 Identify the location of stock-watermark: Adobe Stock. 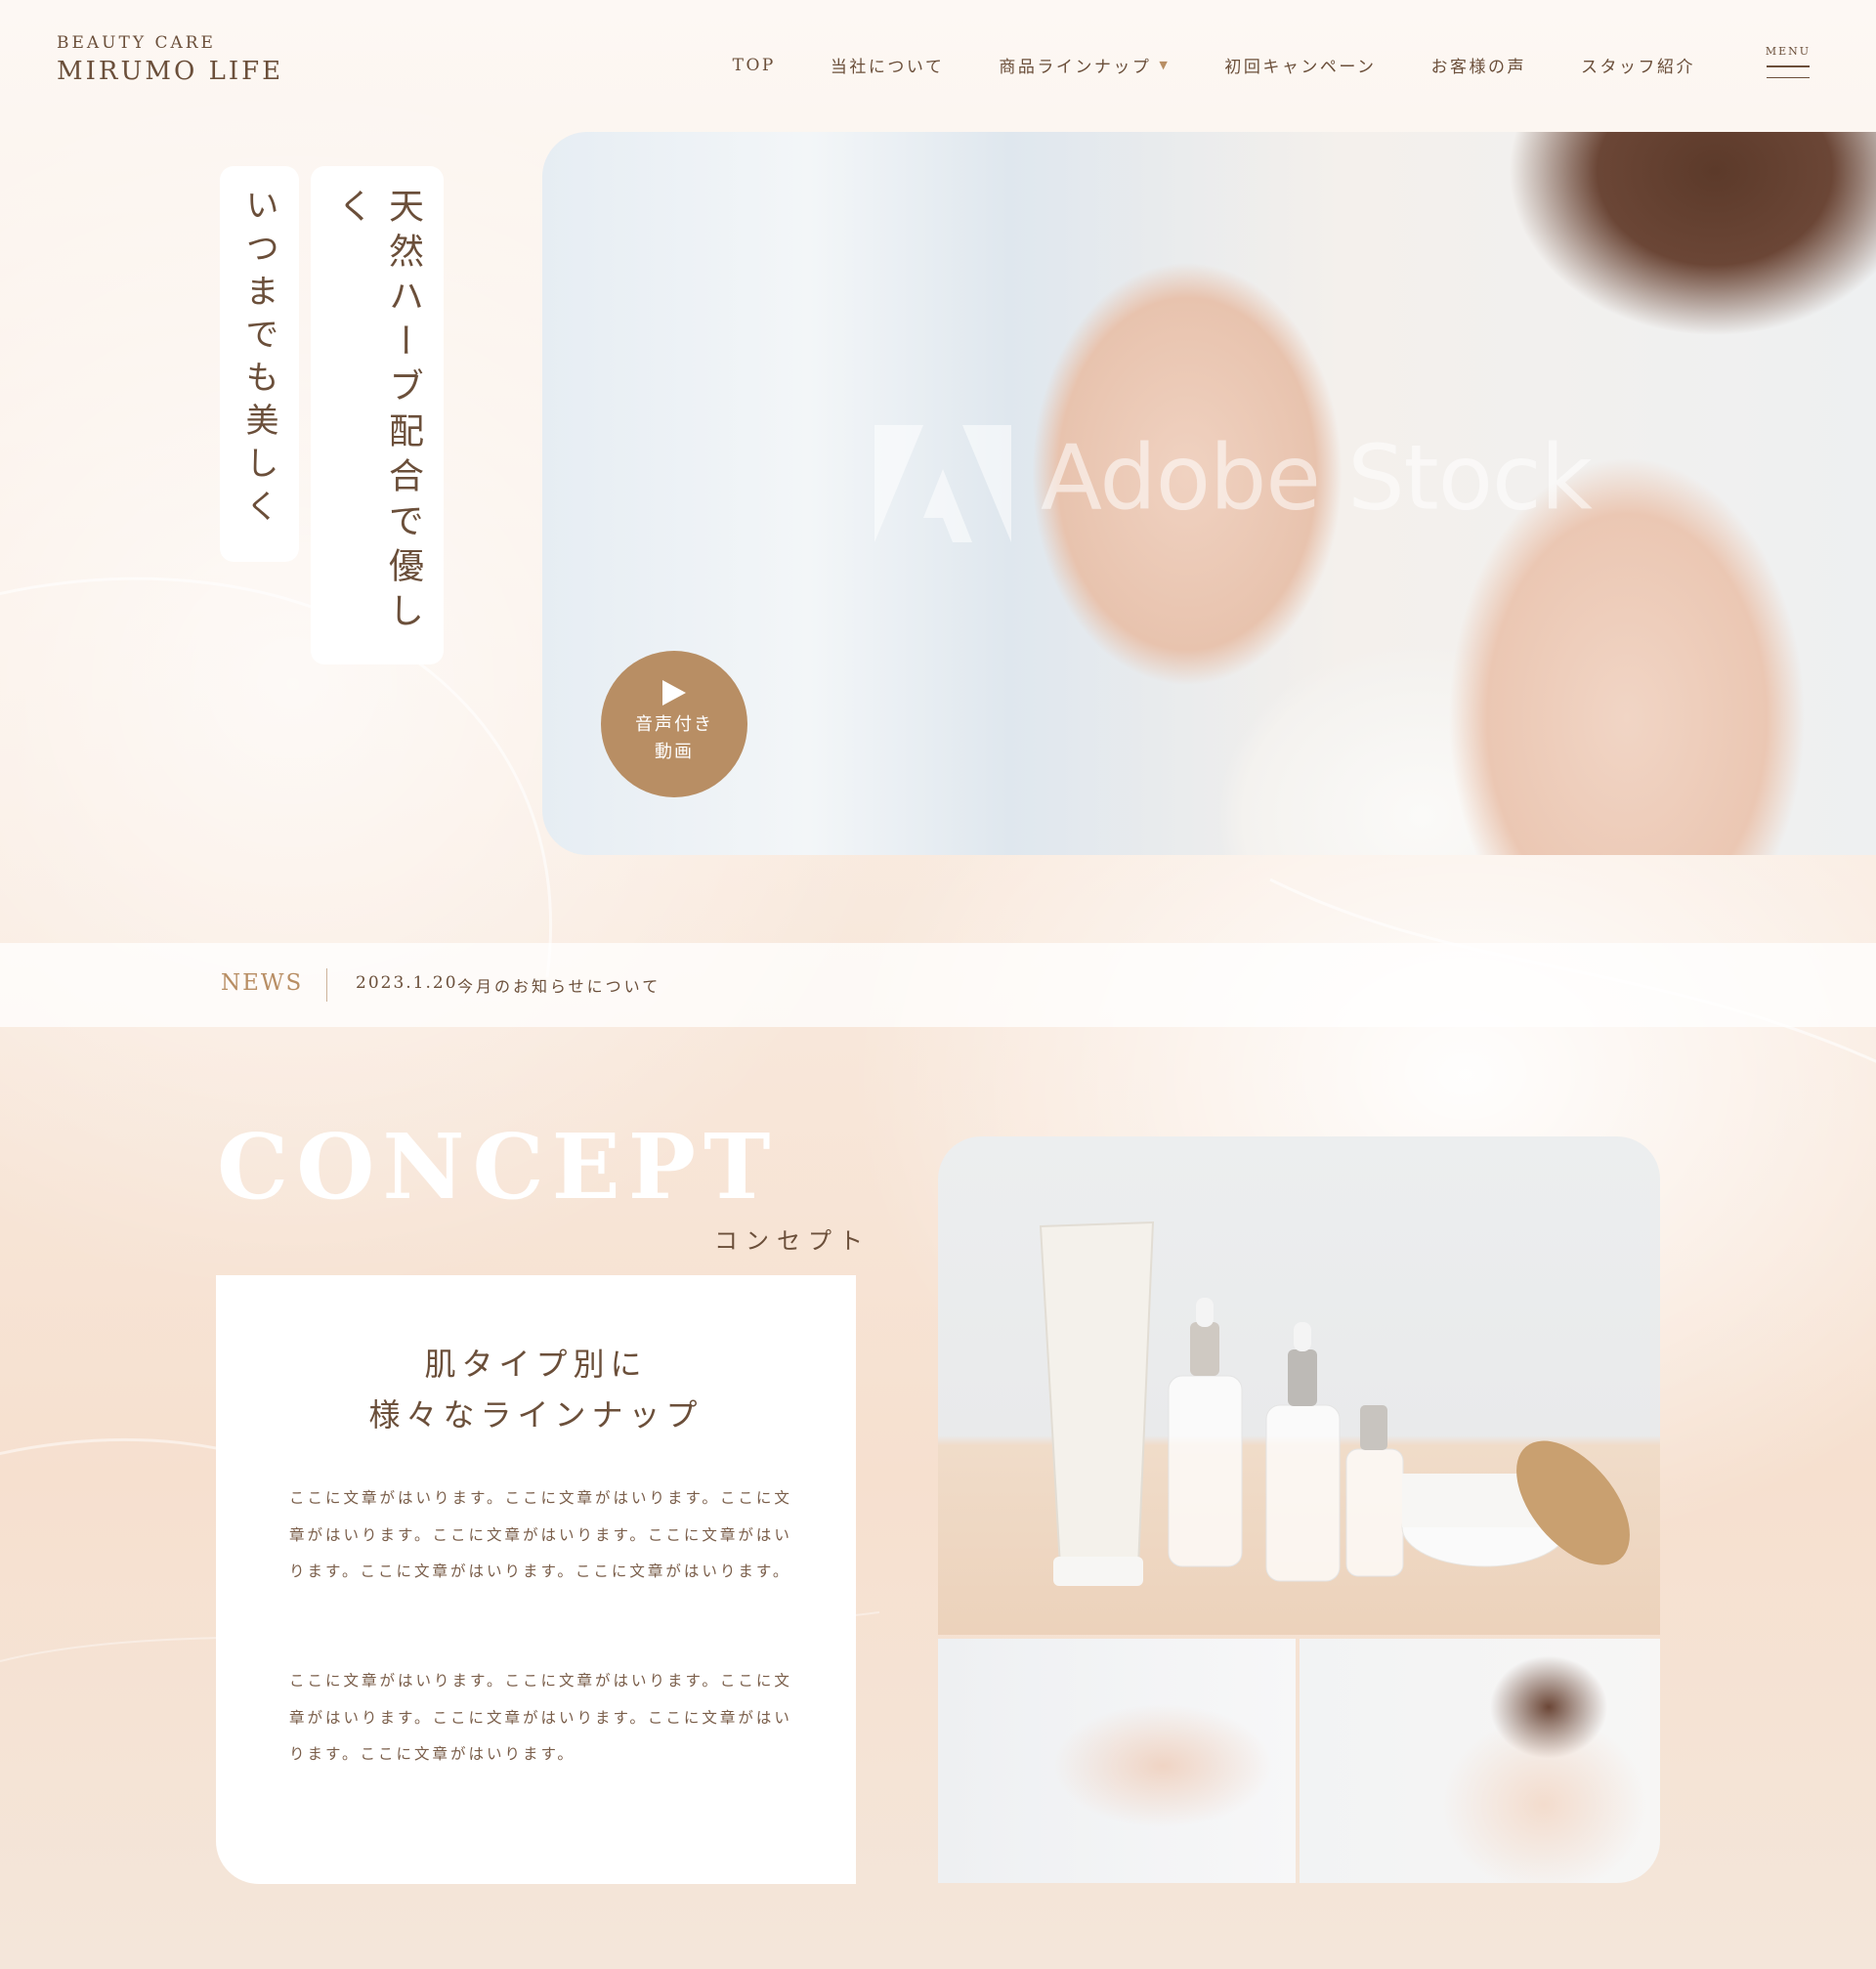
(1233, 483).